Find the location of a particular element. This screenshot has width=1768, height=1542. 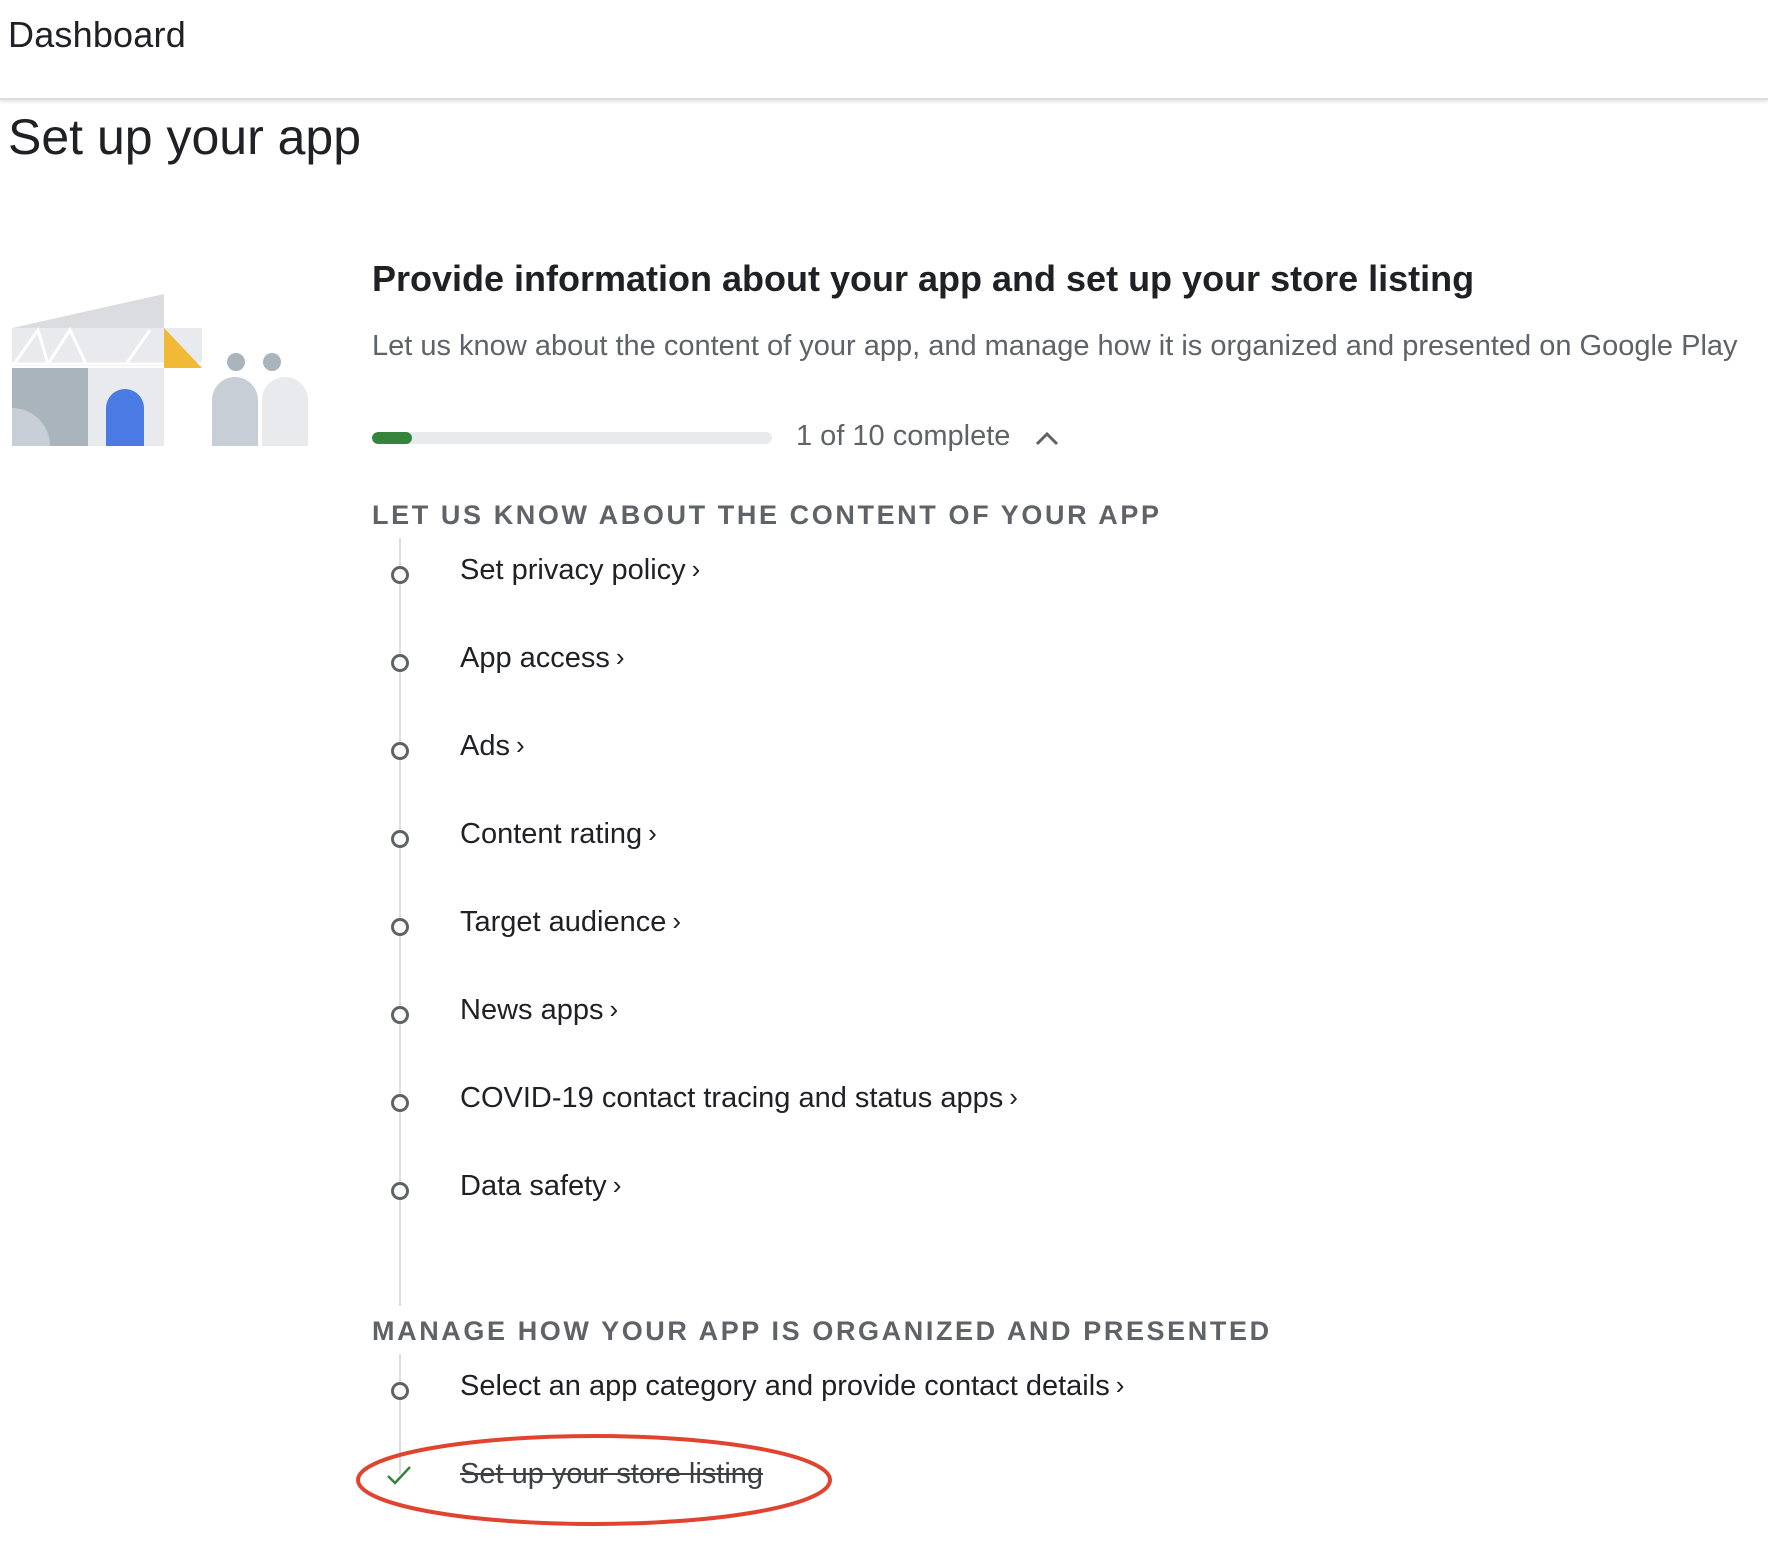

task-label: Ads is located at coordinates (485, 746).